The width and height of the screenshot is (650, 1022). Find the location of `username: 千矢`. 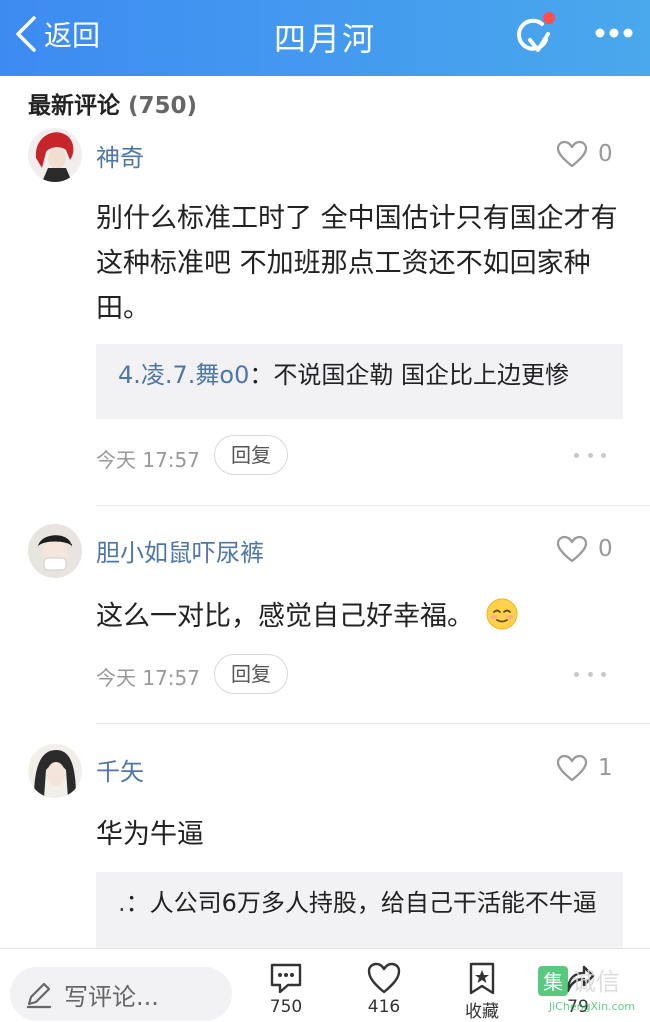

username: 千矢 is located at coordinates (120, 769).